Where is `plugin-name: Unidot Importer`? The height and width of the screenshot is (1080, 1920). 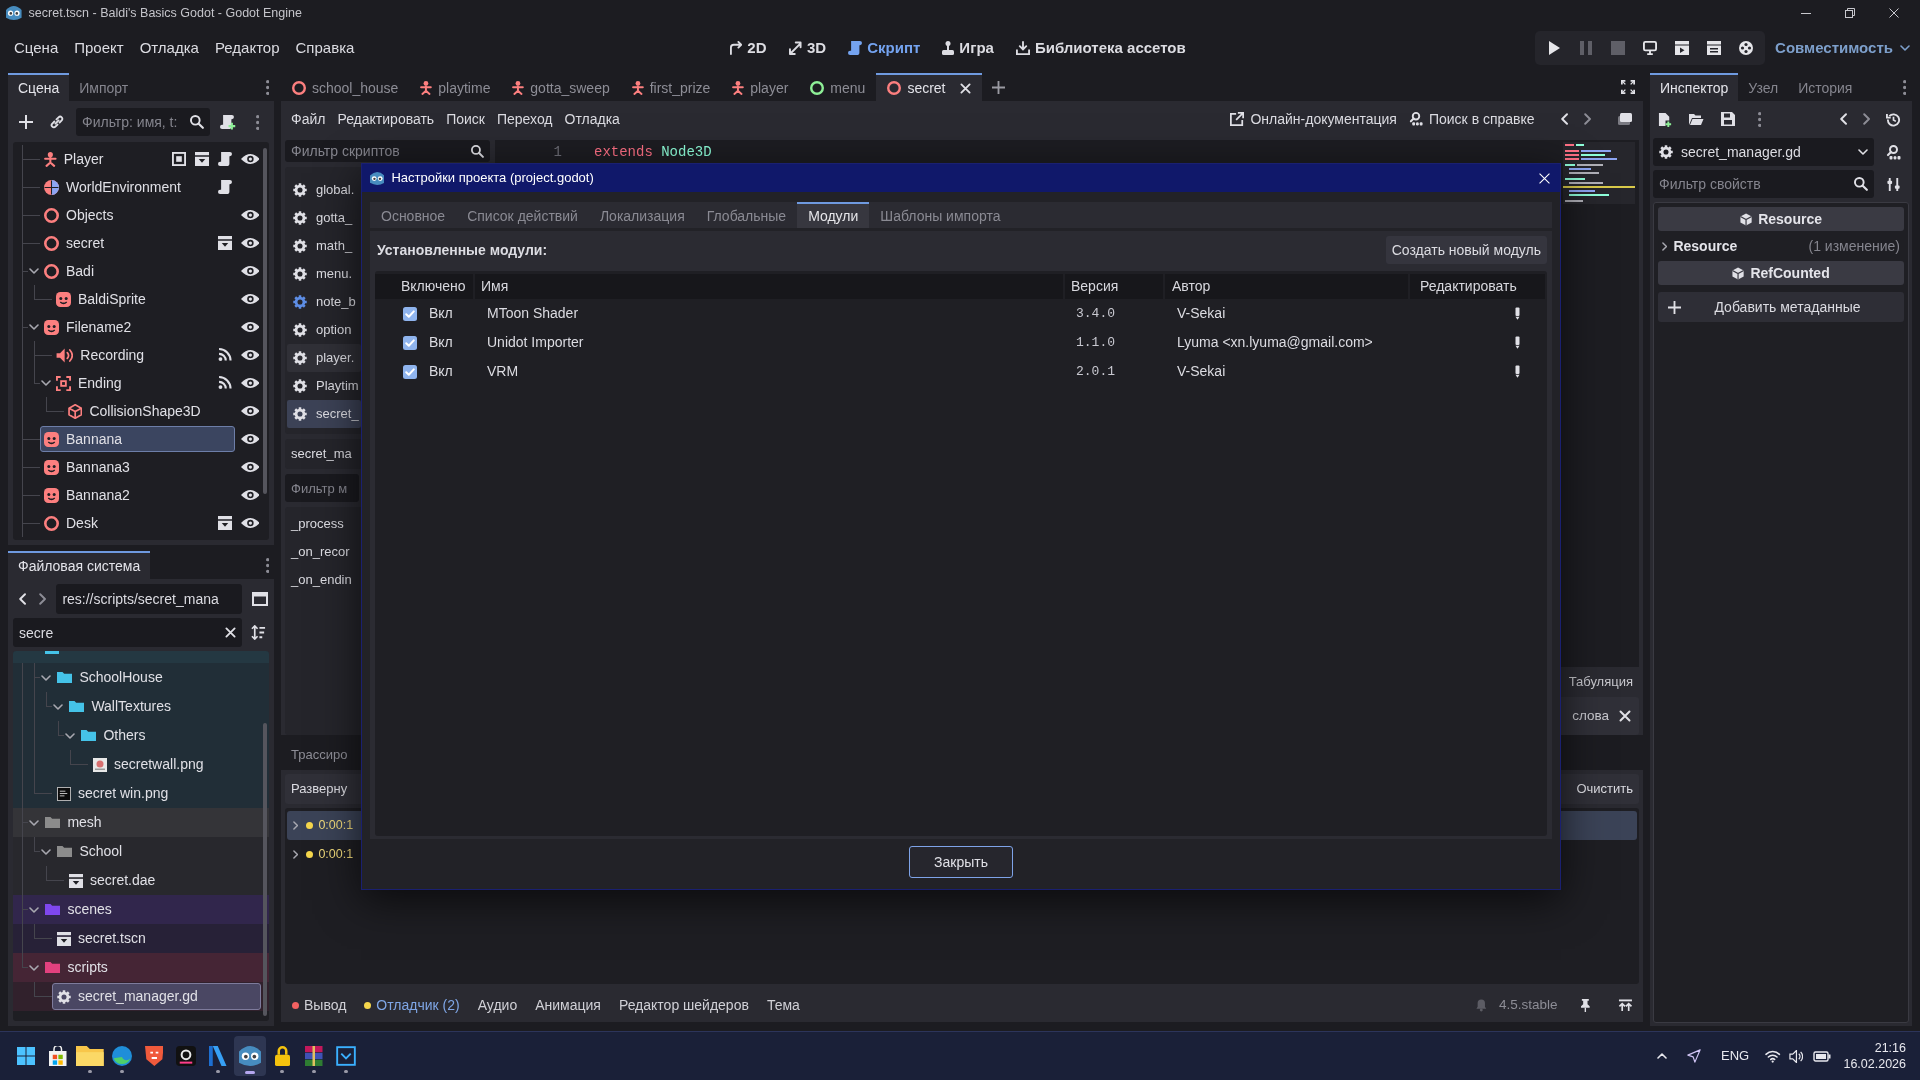 plugin-name: Unidot Importer is located at coordinates (535, 342).